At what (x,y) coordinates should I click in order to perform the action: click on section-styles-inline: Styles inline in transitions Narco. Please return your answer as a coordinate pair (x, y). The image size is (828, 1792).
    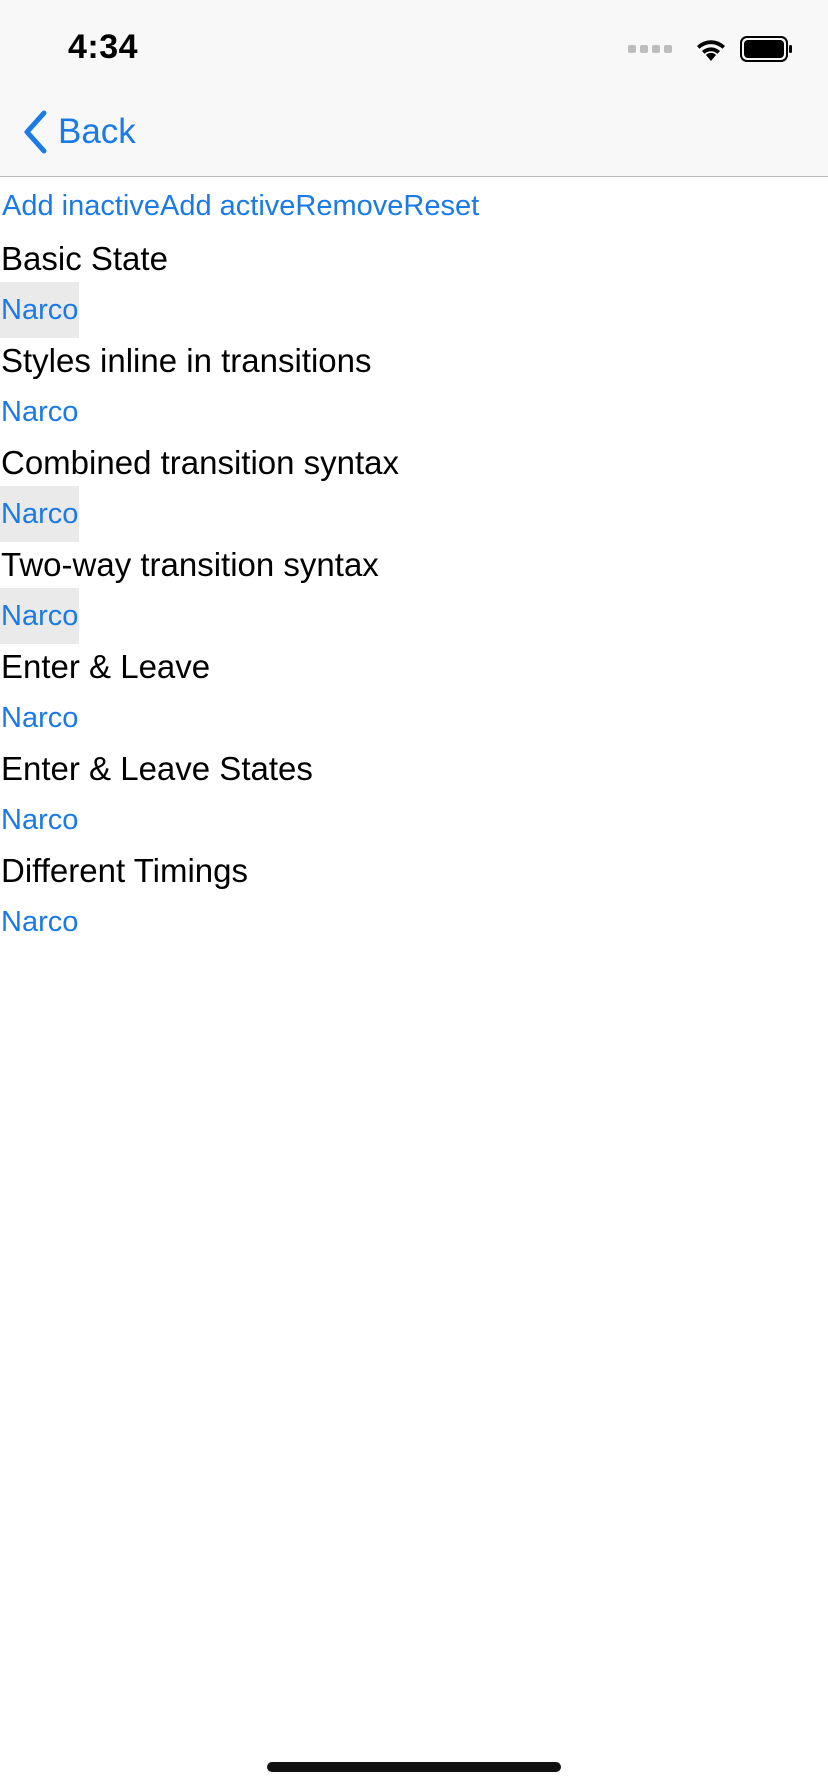
    Looking at the image, I should click on (414, 389).